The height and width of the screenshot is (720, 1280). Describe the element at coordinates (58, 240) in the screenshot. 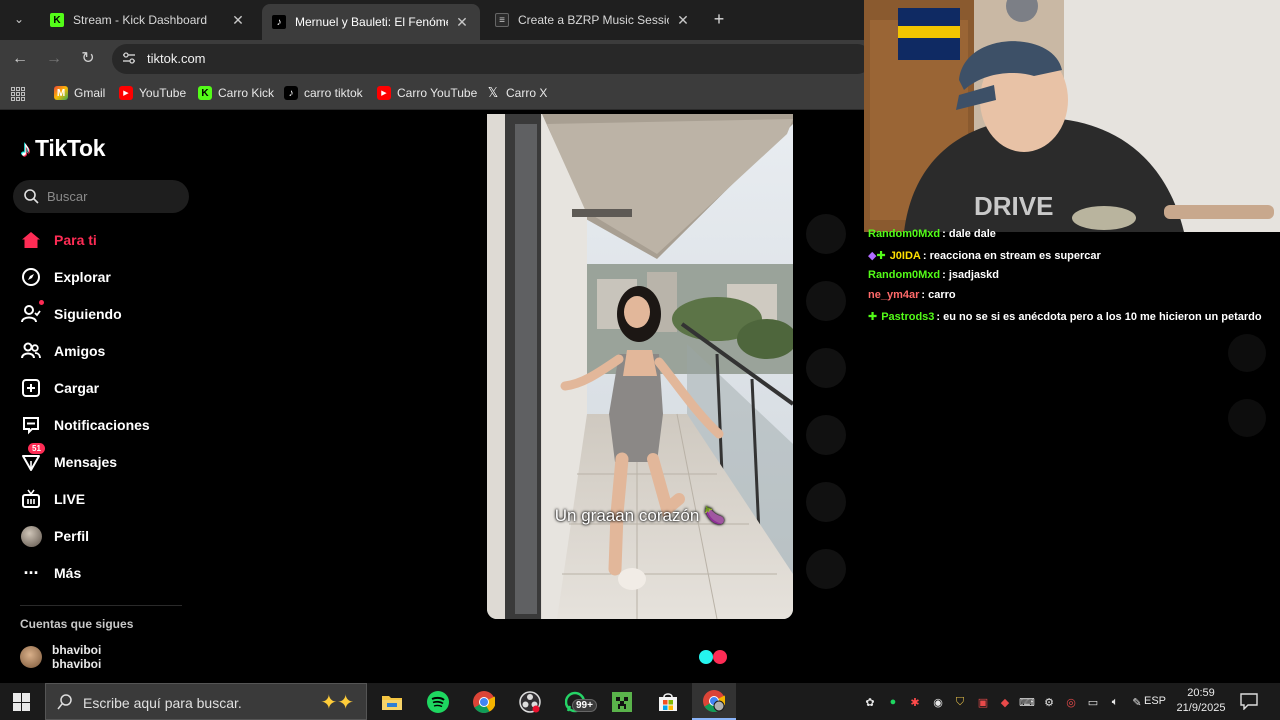

I see `nav-para-ti: Para ti` at that location.